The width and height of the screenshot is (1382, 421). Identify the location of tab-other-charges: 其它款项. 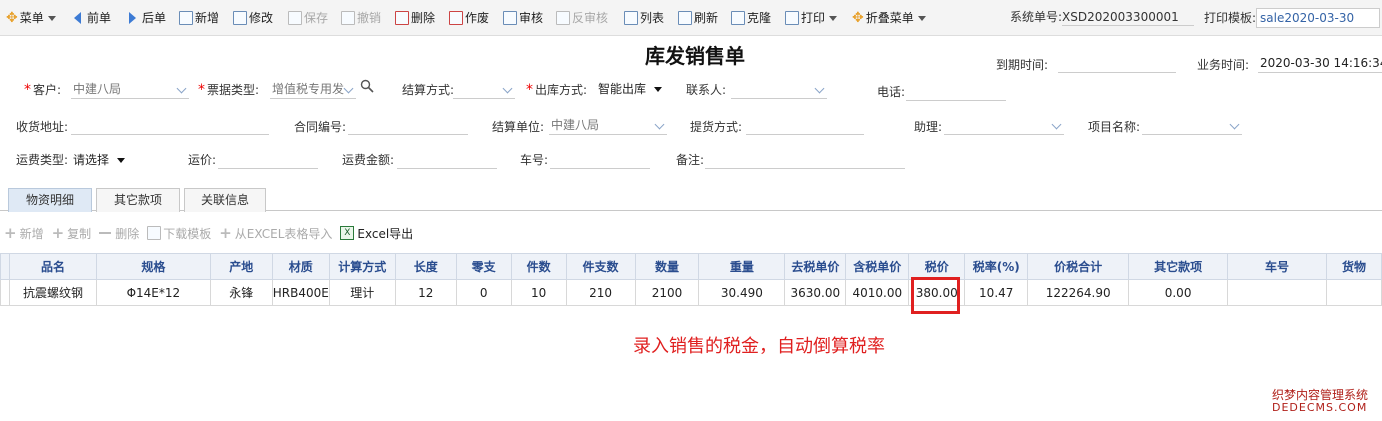
(138, 200).